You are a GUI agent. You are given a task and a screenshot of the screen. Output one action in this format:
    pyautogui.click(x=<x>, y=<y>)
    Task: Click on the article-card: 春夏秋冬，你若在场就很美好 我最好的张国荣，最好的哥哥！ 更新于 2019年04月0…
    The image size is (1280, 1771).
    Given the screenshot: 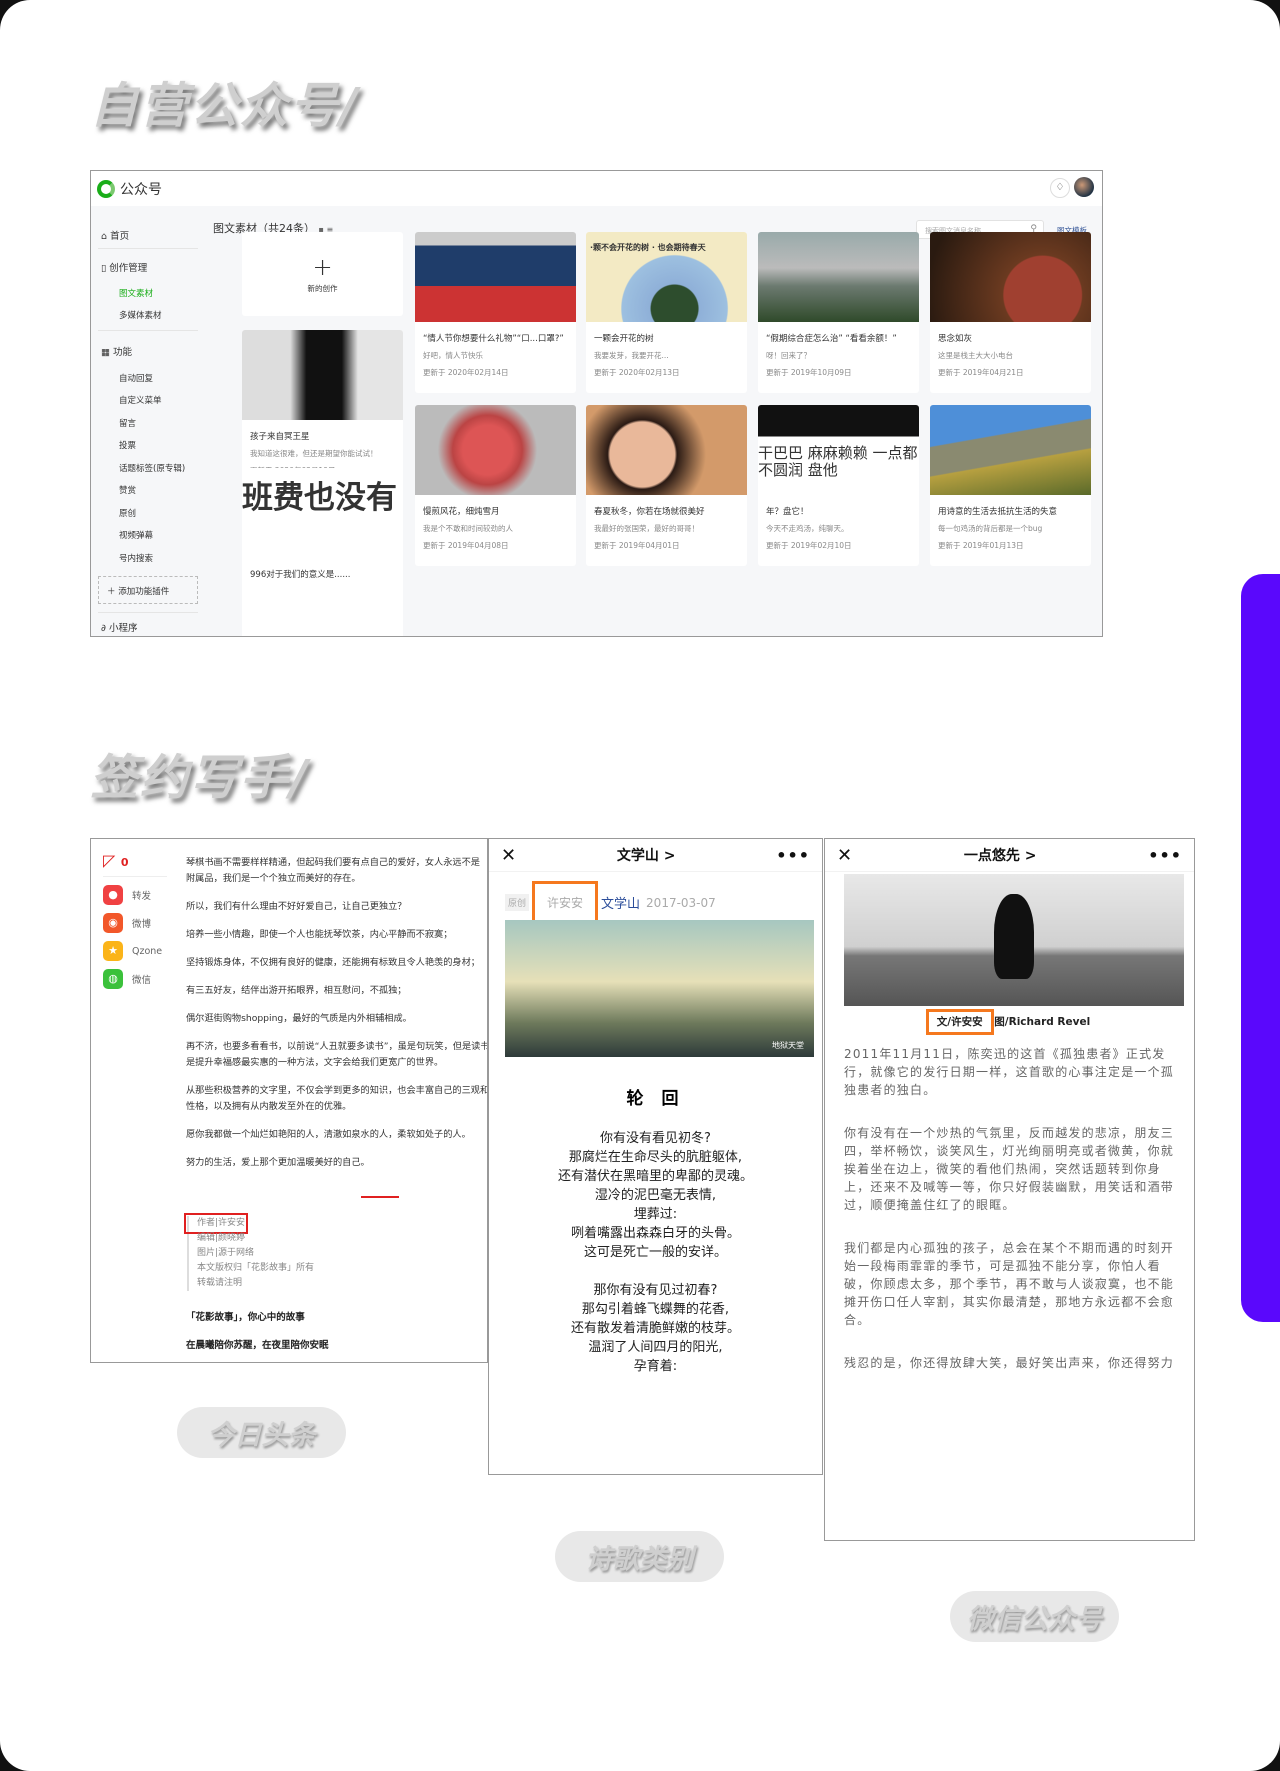 What is the action you would take?
    pyautogui.click(x=666, y=485)
    